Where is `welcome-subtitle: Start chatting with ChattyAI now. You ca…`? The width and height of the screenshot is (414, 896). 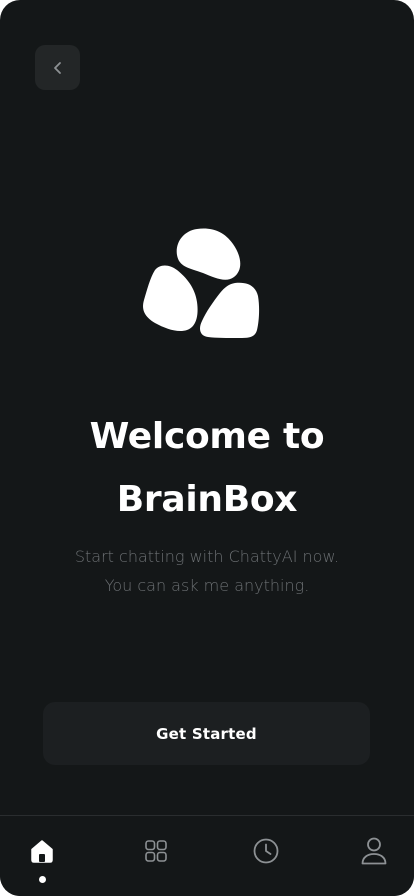 welcome-subtitle: Start chatting with ChattyAI now. You ca… is located at coordinates (207, 571).